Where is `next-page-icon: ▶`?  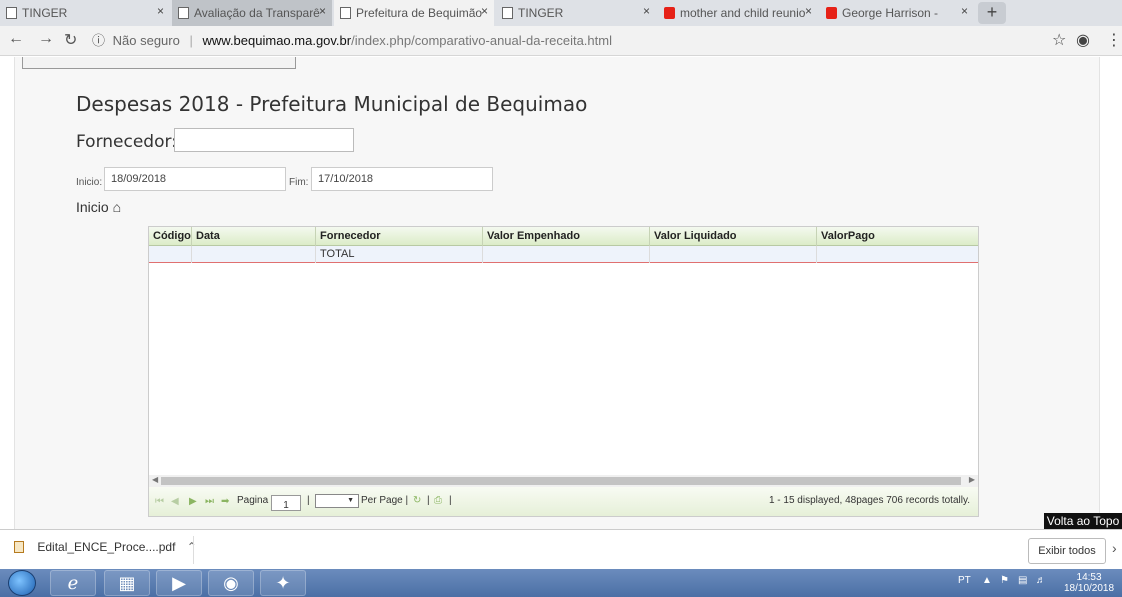 next-page-icon: ▶ is located at coordinates (193, 501).